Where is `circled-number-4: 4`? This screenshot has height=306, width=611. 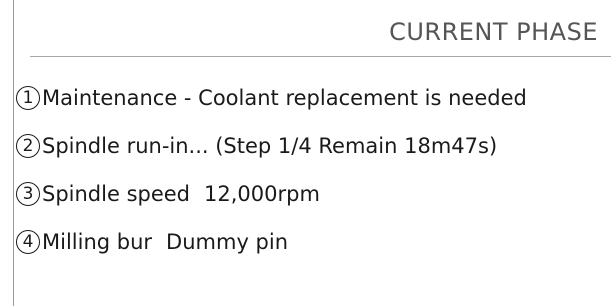 circled-number-4: 4 is located at coordinates (28, 242).